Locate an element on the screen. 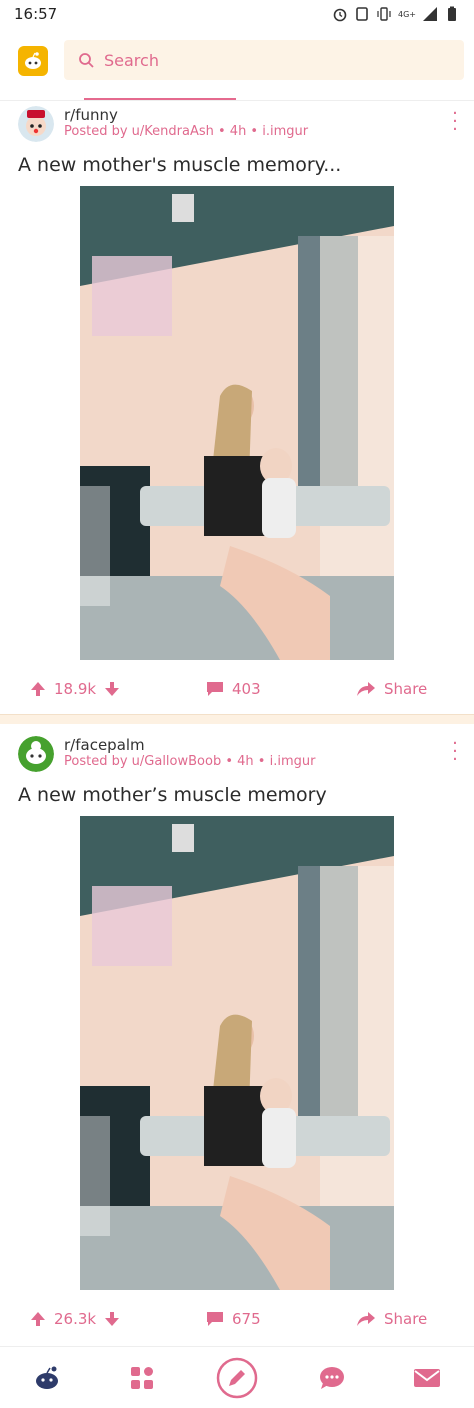  signal-icon is located at coordinates (430, 14).